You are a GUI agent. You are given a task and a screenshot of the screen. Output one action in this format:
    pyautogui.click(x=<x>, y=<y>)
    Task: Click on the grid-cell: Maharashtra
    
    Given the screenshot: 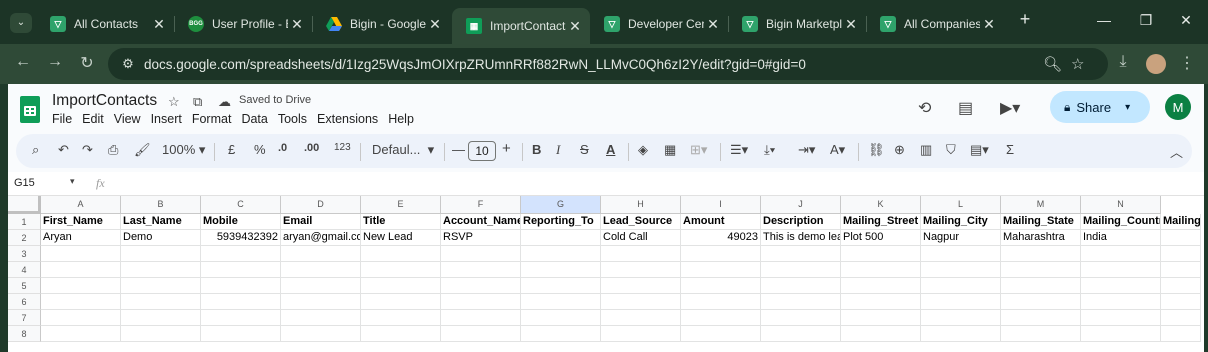 What is the action you would take?
    pyautogui.click(x=1041, y=238)
    